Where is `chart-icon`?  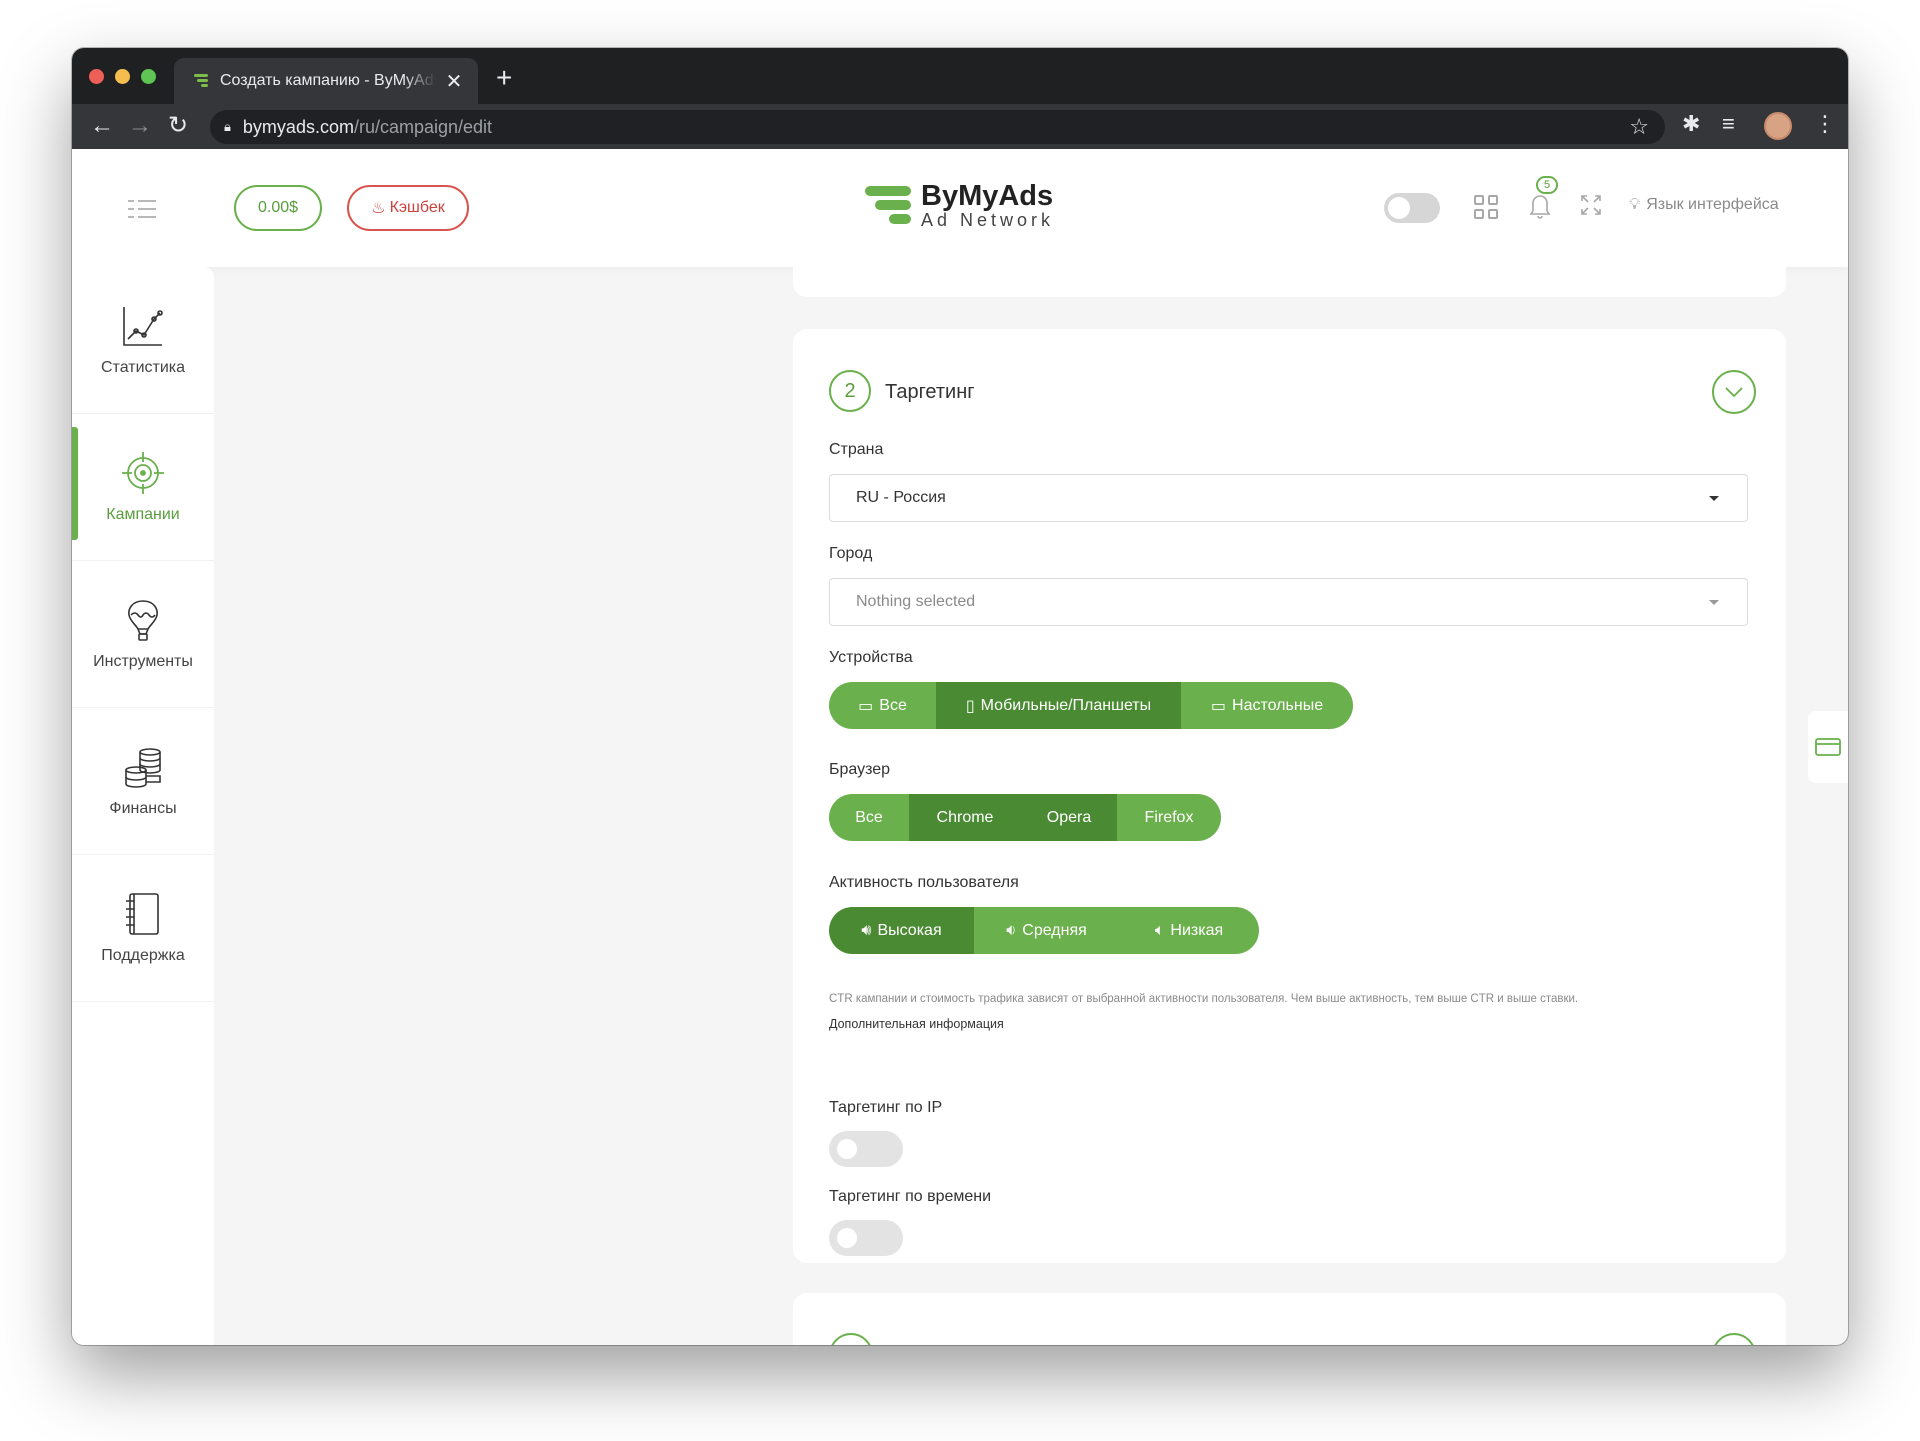 chart-icon is located at coordinates (143, 326).